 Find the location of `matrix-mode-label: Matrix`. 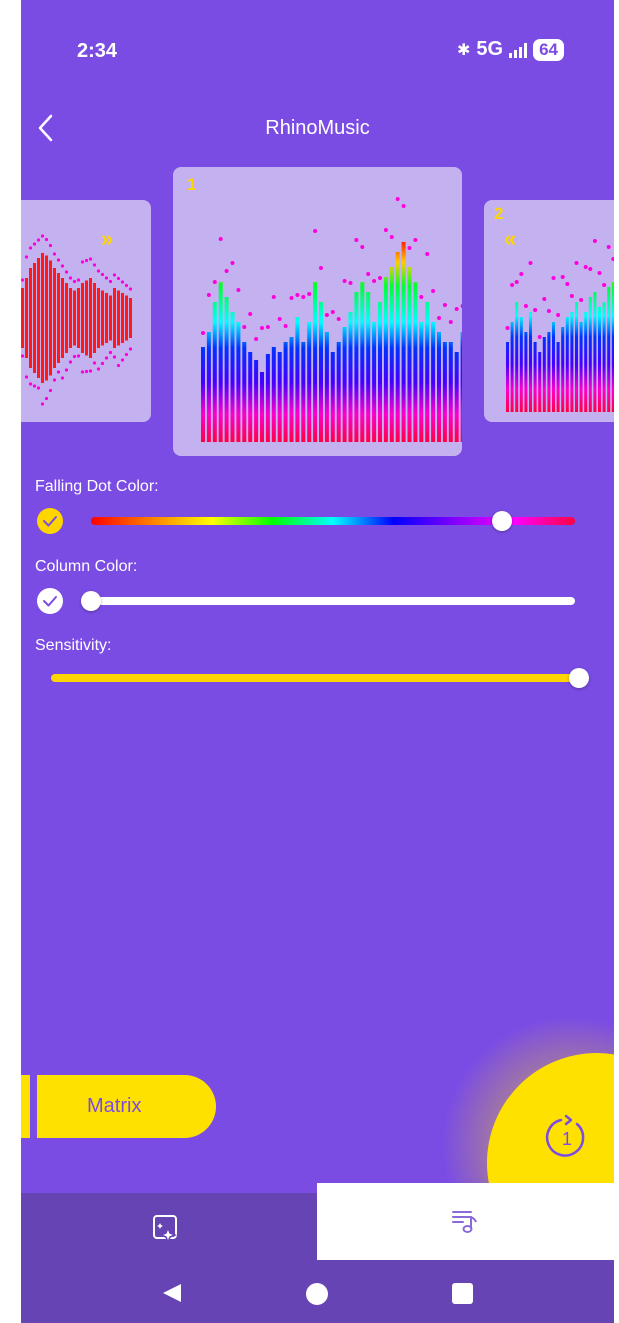

matrix-mode-label: Matrix is located at coordinates (114, 1106).